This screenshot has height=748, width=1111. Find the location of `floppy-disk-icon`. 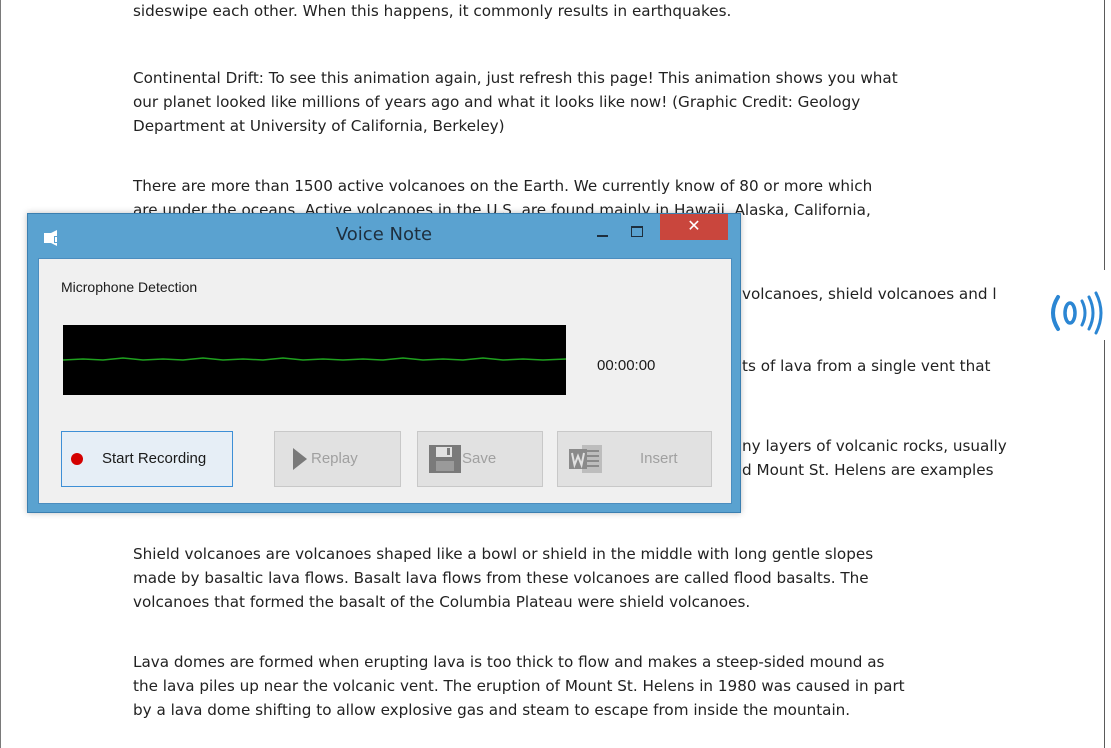

floppy-disk-icon is located at coordinates (445, 459).